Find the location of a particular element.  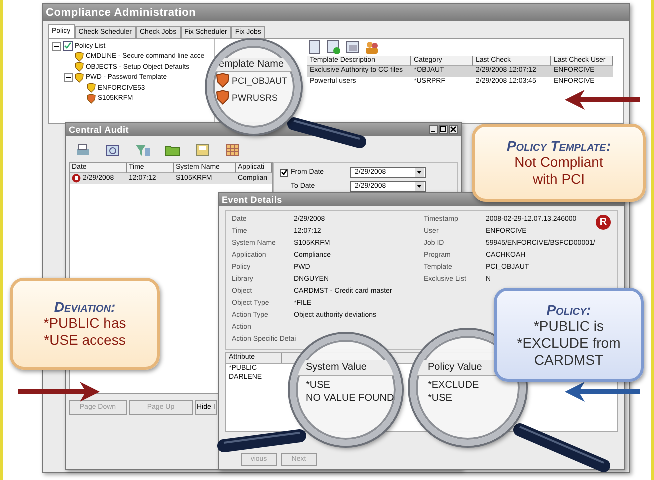

alert-icon is located at coordinates (76, 178).